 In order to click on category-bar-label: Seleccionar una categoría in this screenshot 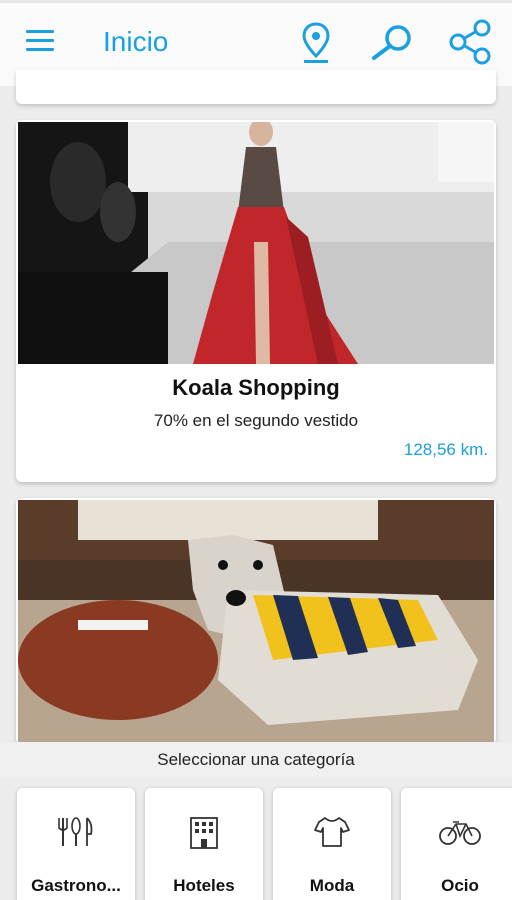, I will do `click(256, 759)`.